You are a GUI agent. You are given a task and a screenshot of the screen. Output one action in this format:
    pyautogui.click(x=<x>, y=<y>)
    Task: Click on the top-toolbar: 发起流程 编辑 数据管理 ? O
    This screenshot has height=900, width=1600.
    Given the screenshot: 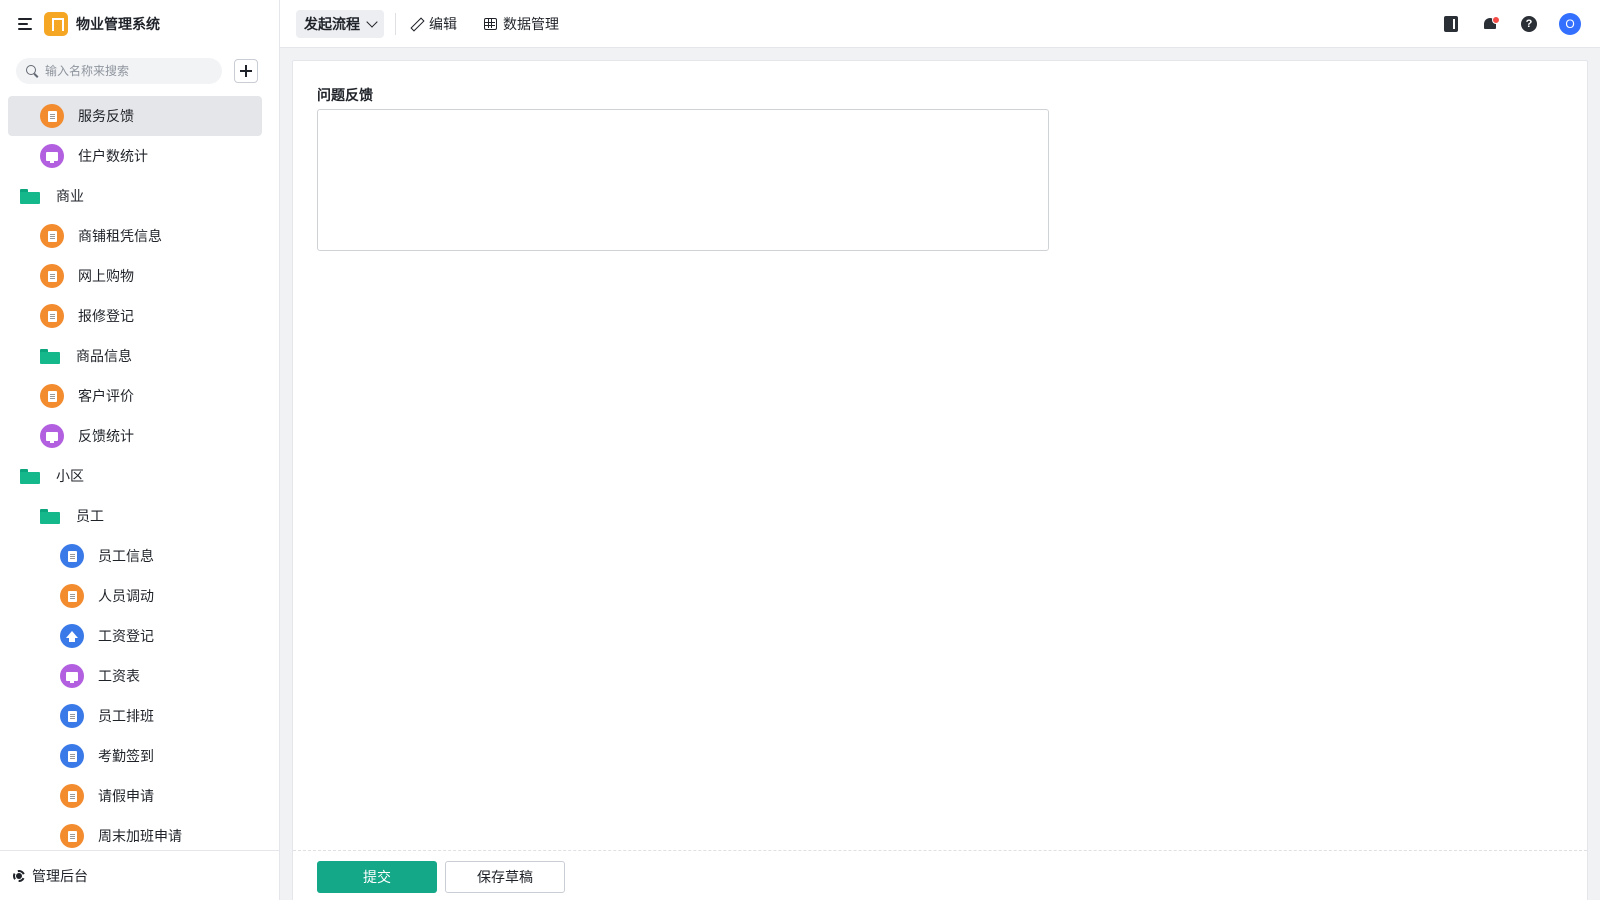 What is the action you would take?
    pyautogui.click(x=940, y=24)
    